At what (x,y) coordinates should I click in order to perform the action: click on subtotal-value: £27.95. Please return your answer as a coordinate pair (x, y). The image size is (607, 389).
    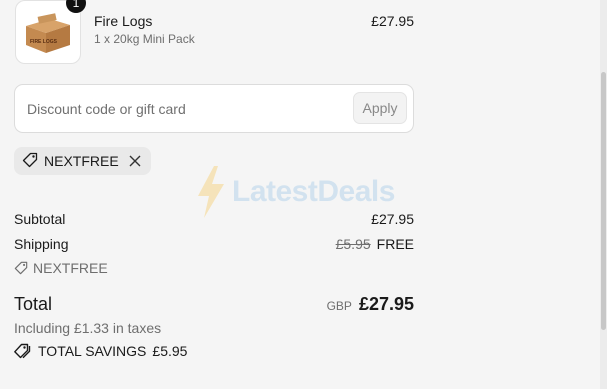
    Looking at the image, I should click on (392, 219).